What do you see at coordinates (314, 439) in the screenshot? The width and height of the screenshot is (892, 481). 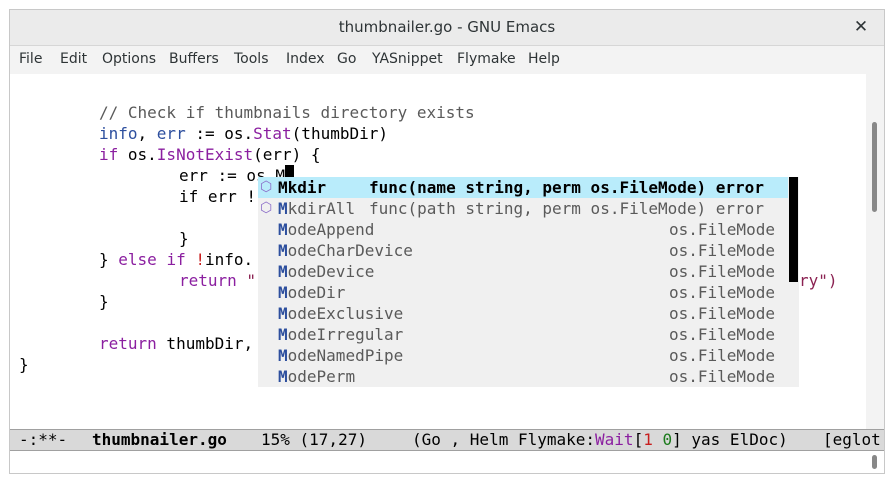 I see `modeline-position: 15% (17,27)` at bounding box center [314, 439].